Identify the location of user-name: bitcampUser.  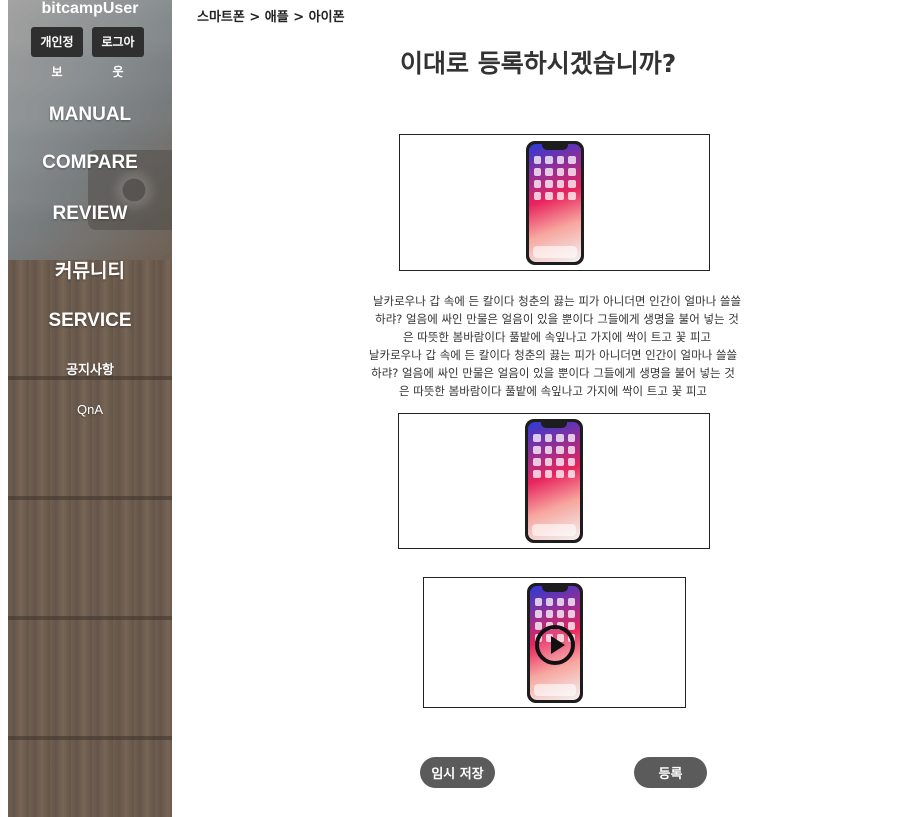
(90, 8).